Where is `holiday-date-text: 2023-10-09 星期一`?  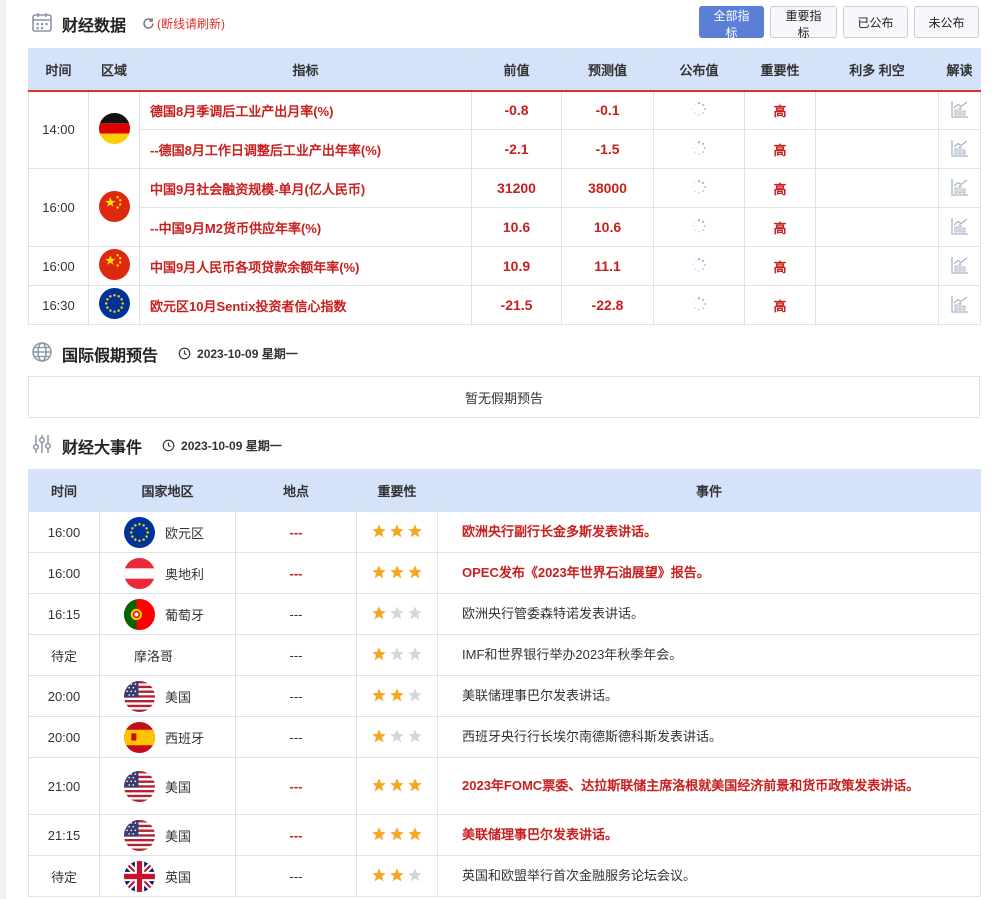 holiday-date-text: 2023-10-09 星期一 is located at coordinates (247, 354).